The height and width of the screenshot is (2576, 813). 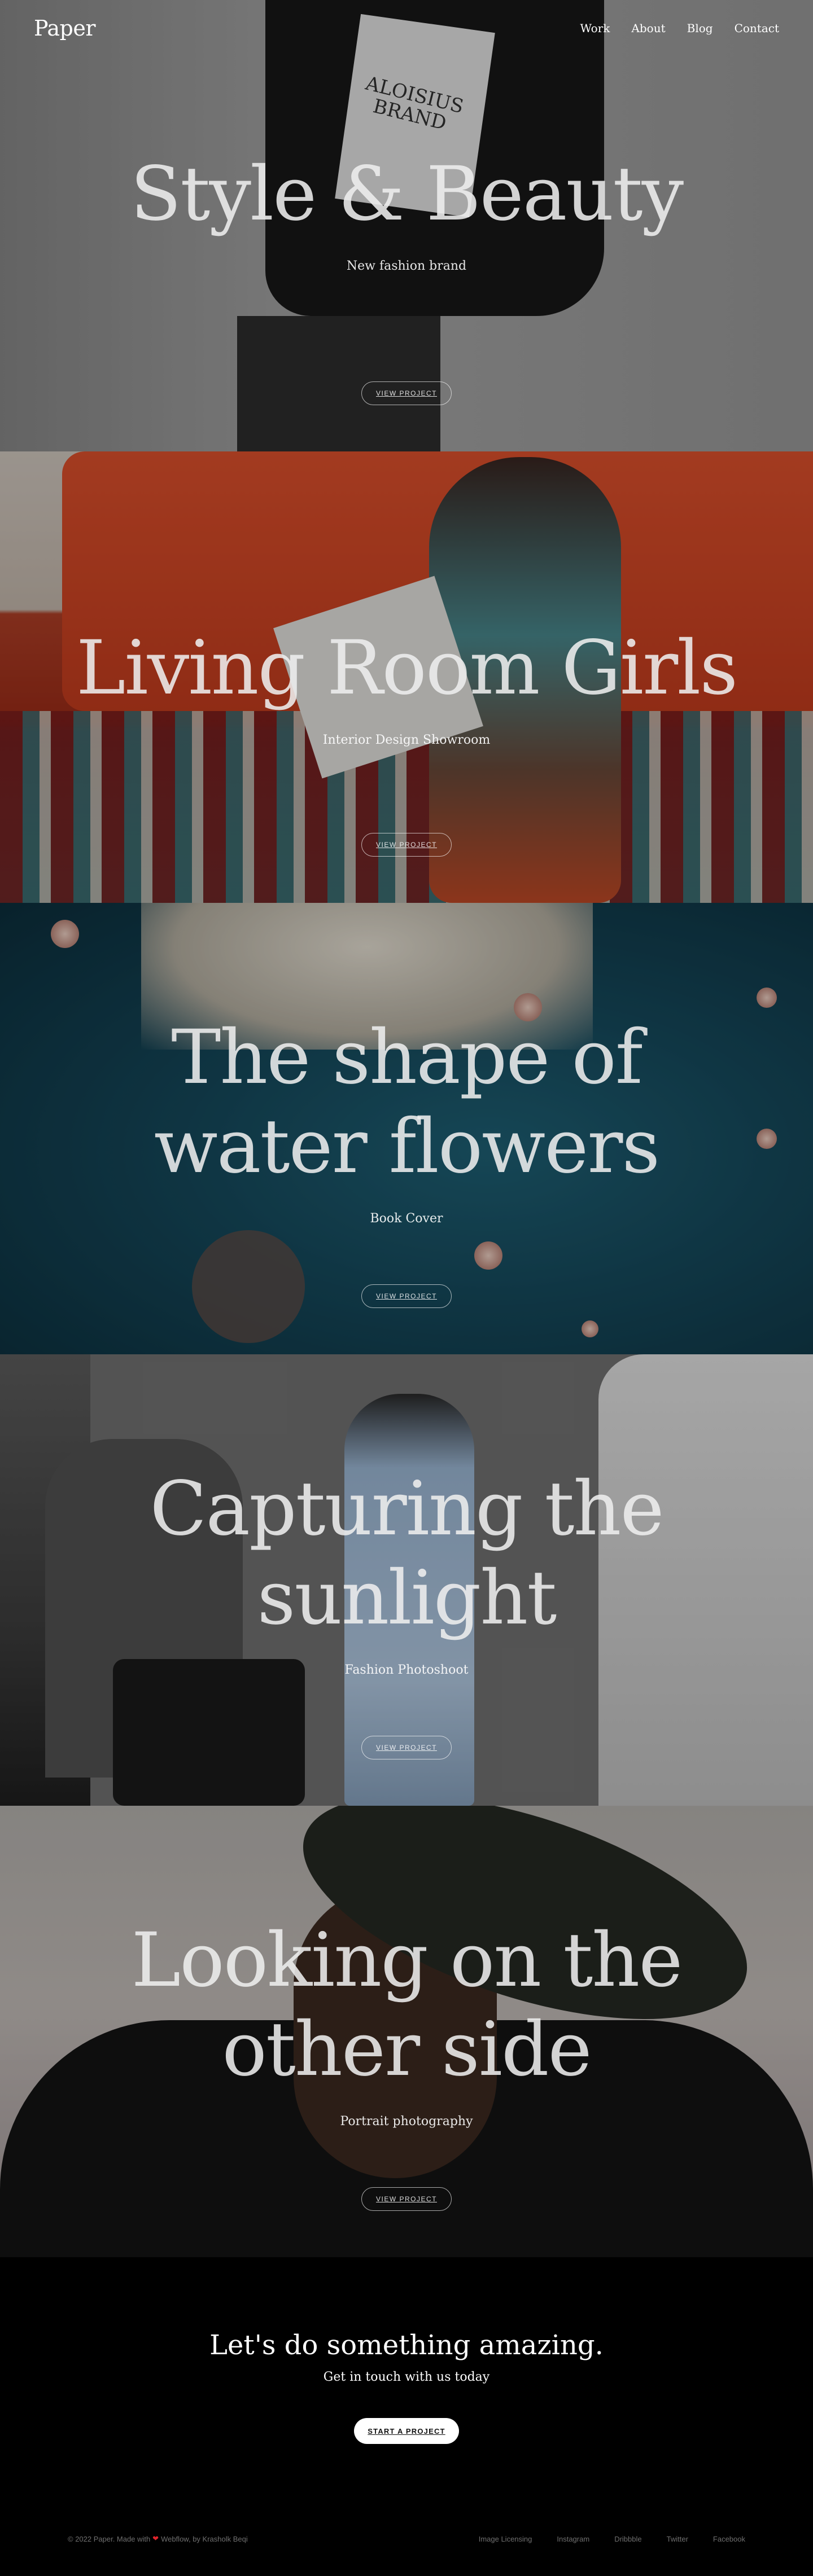 I want to click on project-content: Style & Beauty New fashion brand, so click(x=406, y=211).